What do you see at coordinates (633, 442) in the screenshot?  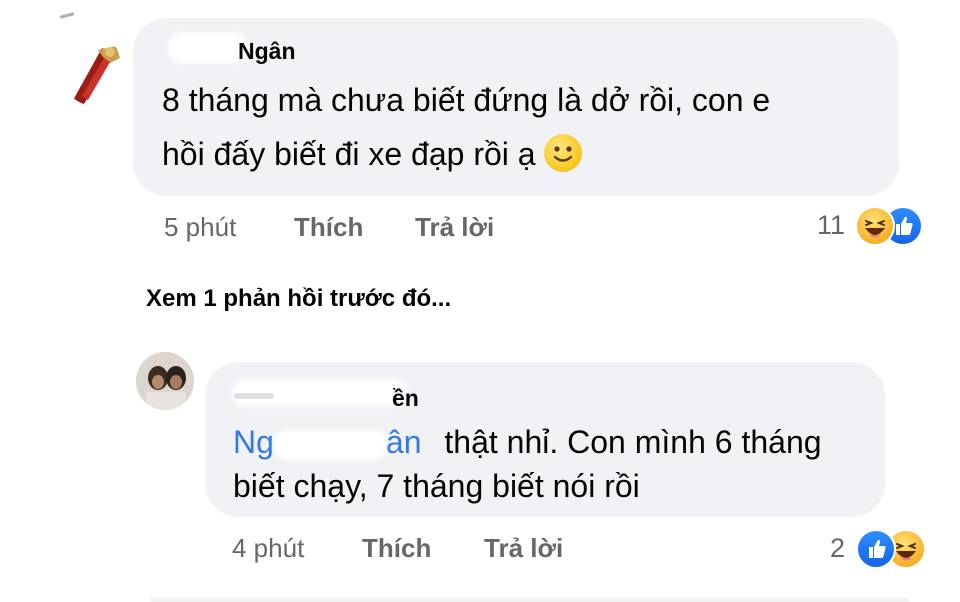 I see `reply-text: thật nhỉ. Con mình 6 tháng` at bounding box center [633, 442].